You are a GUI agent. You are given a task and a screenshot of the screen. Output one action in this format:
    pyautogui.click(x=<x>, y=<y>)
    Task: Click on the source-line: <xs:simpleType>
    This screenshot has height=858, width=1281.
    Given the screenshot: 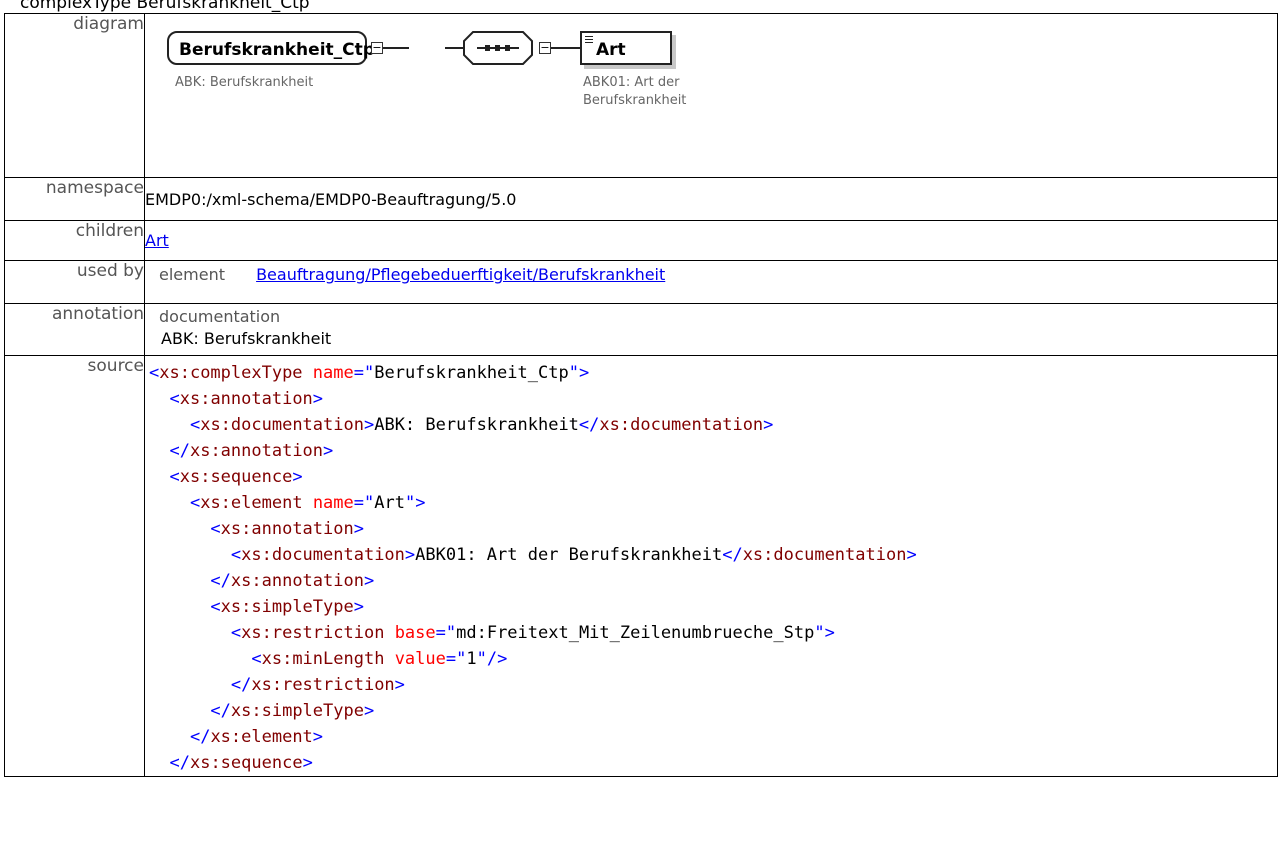 What is the action you would take?
    pyautogui.click(x=287, y=607)
    